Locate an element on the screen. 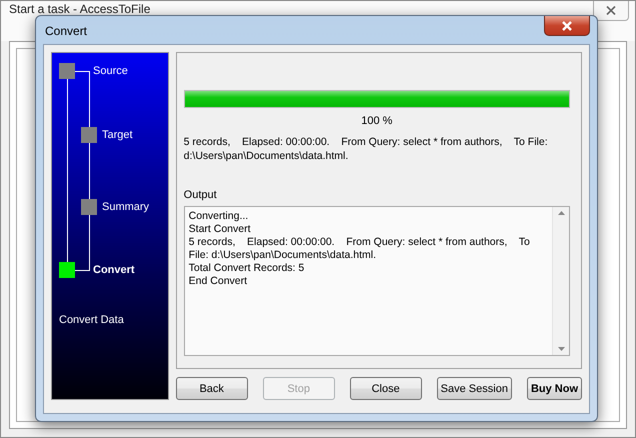  scroll-up-icon is located at coordinates (561, 213).